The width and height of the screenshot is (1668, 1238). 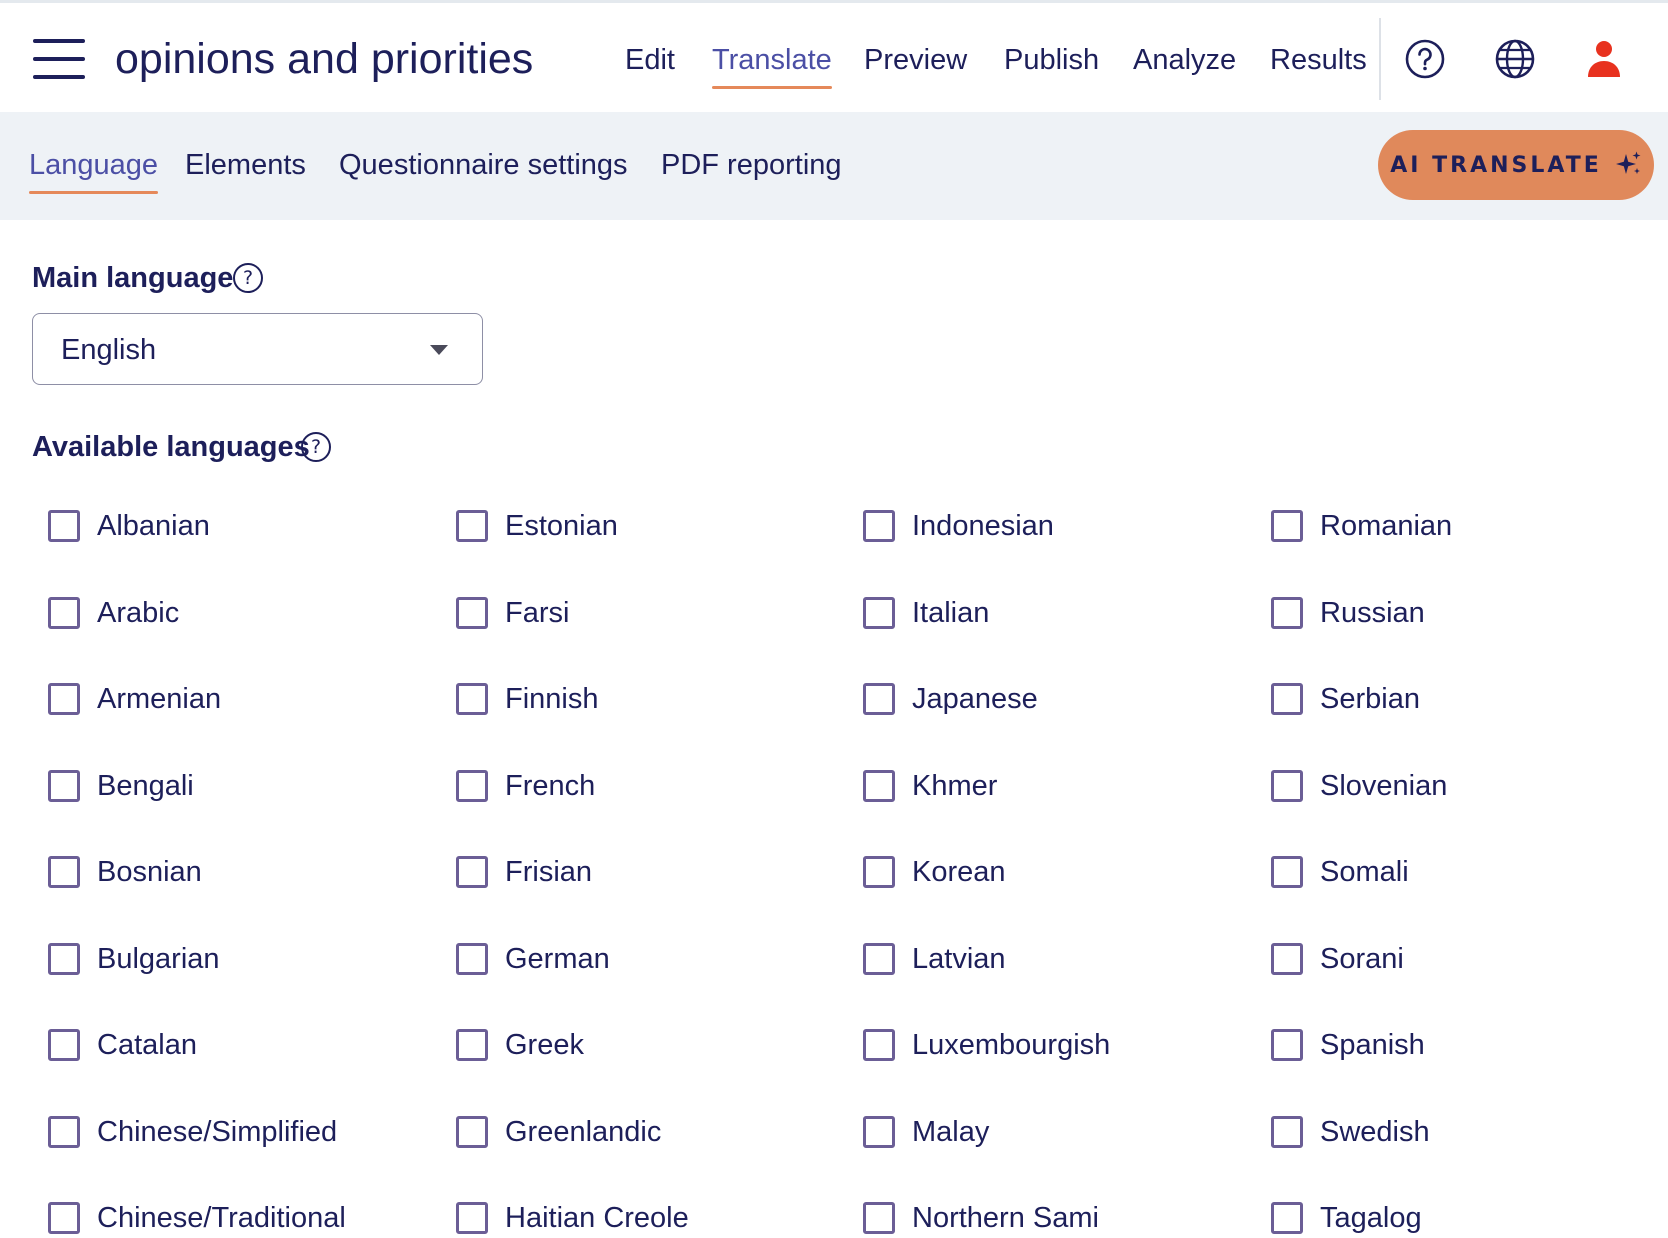 What do you see at coordinates (483, 165) in the screenshot?
I see `tab-questionnaire-settings: Questionnaire settings` at bounding box center [483, 165].